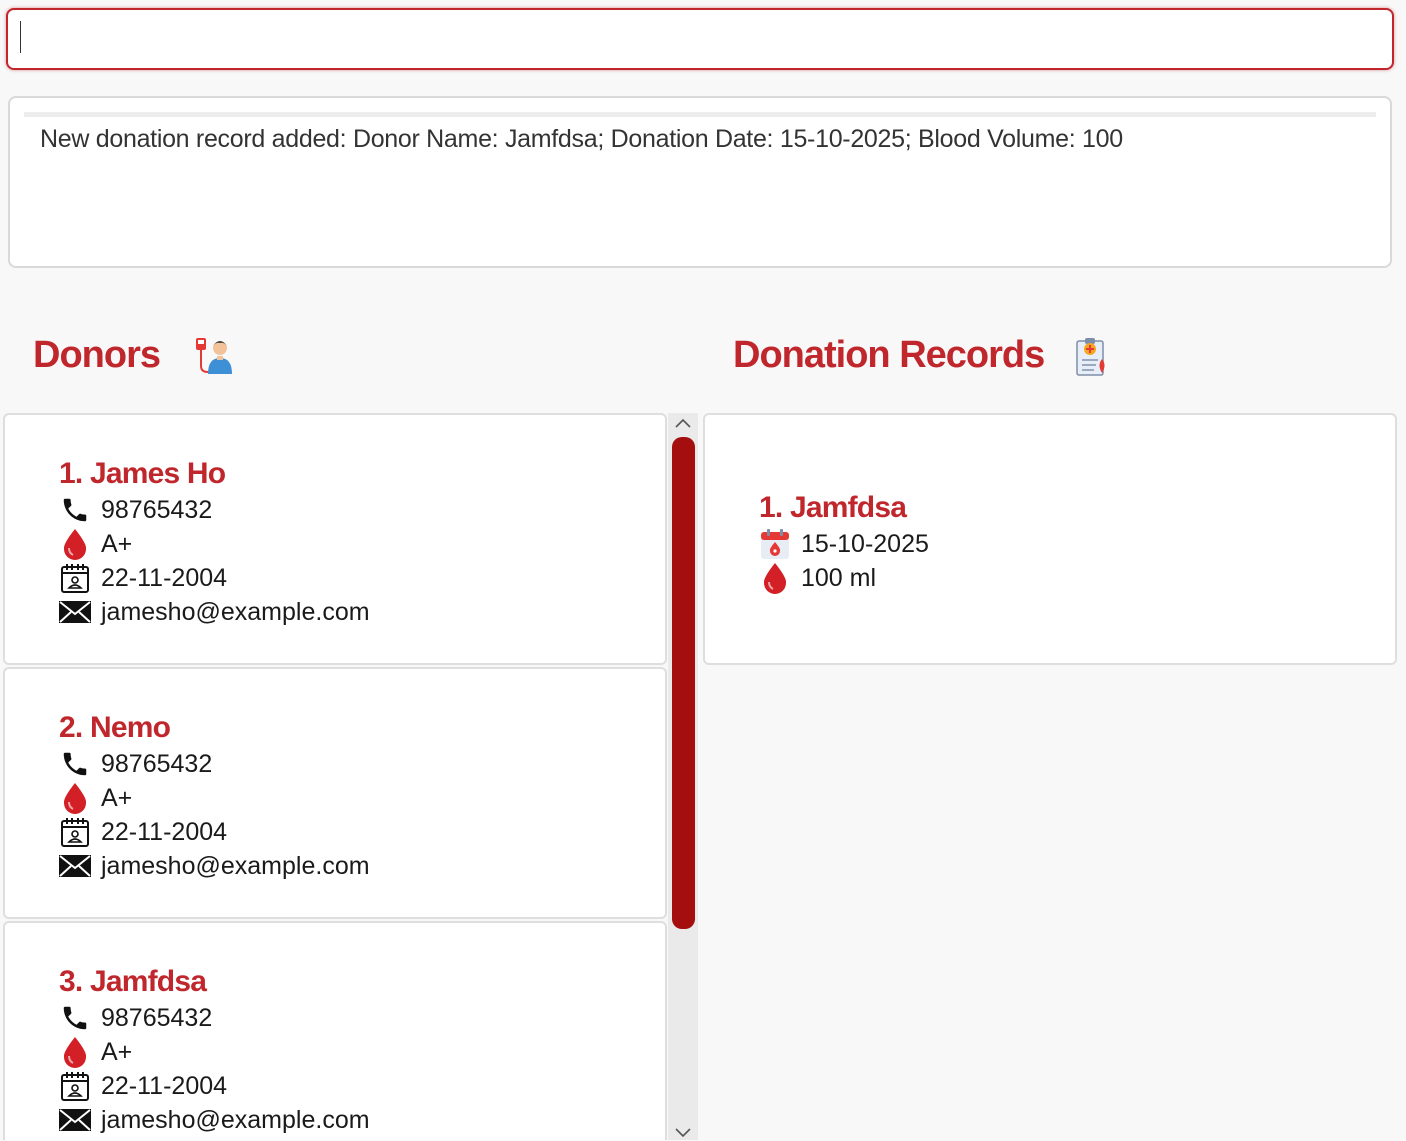 This screenshot has width=1406, height=1141. I want to click on scroll-down-icon, so click(683, 1133).